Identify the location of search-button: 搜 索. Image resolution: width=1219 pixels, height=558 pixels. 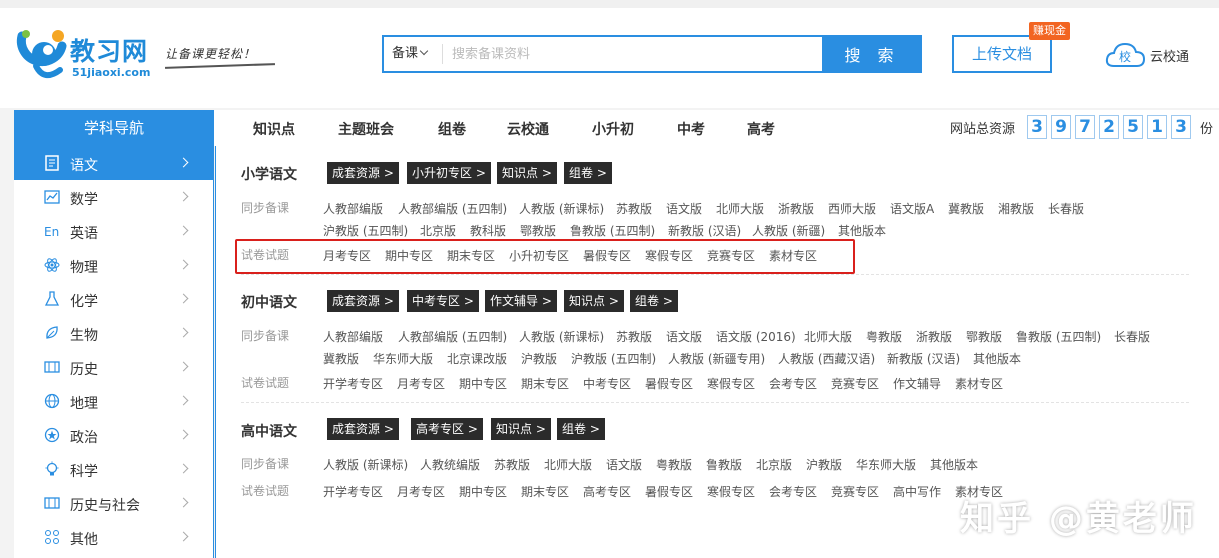
(872, 54).